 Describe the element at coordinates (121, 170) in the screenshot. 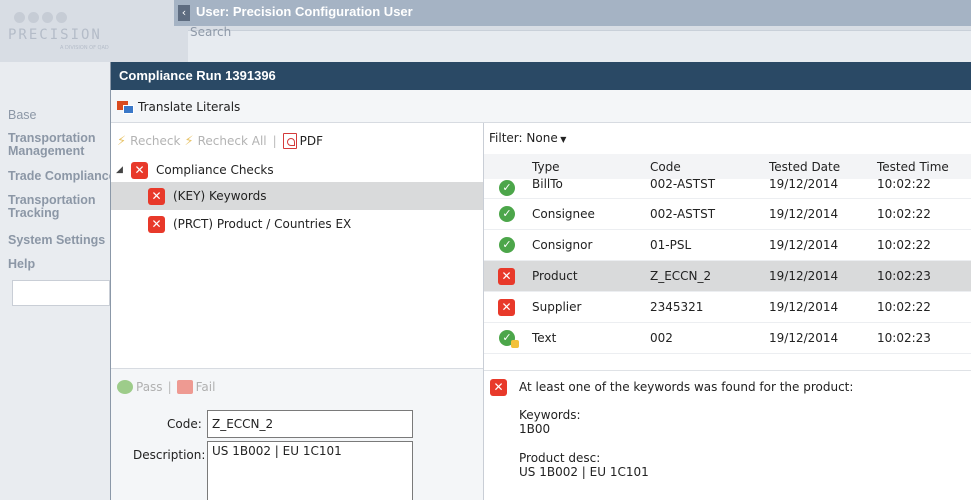

I see `collapse-arrow-icon: ◢` at that location.